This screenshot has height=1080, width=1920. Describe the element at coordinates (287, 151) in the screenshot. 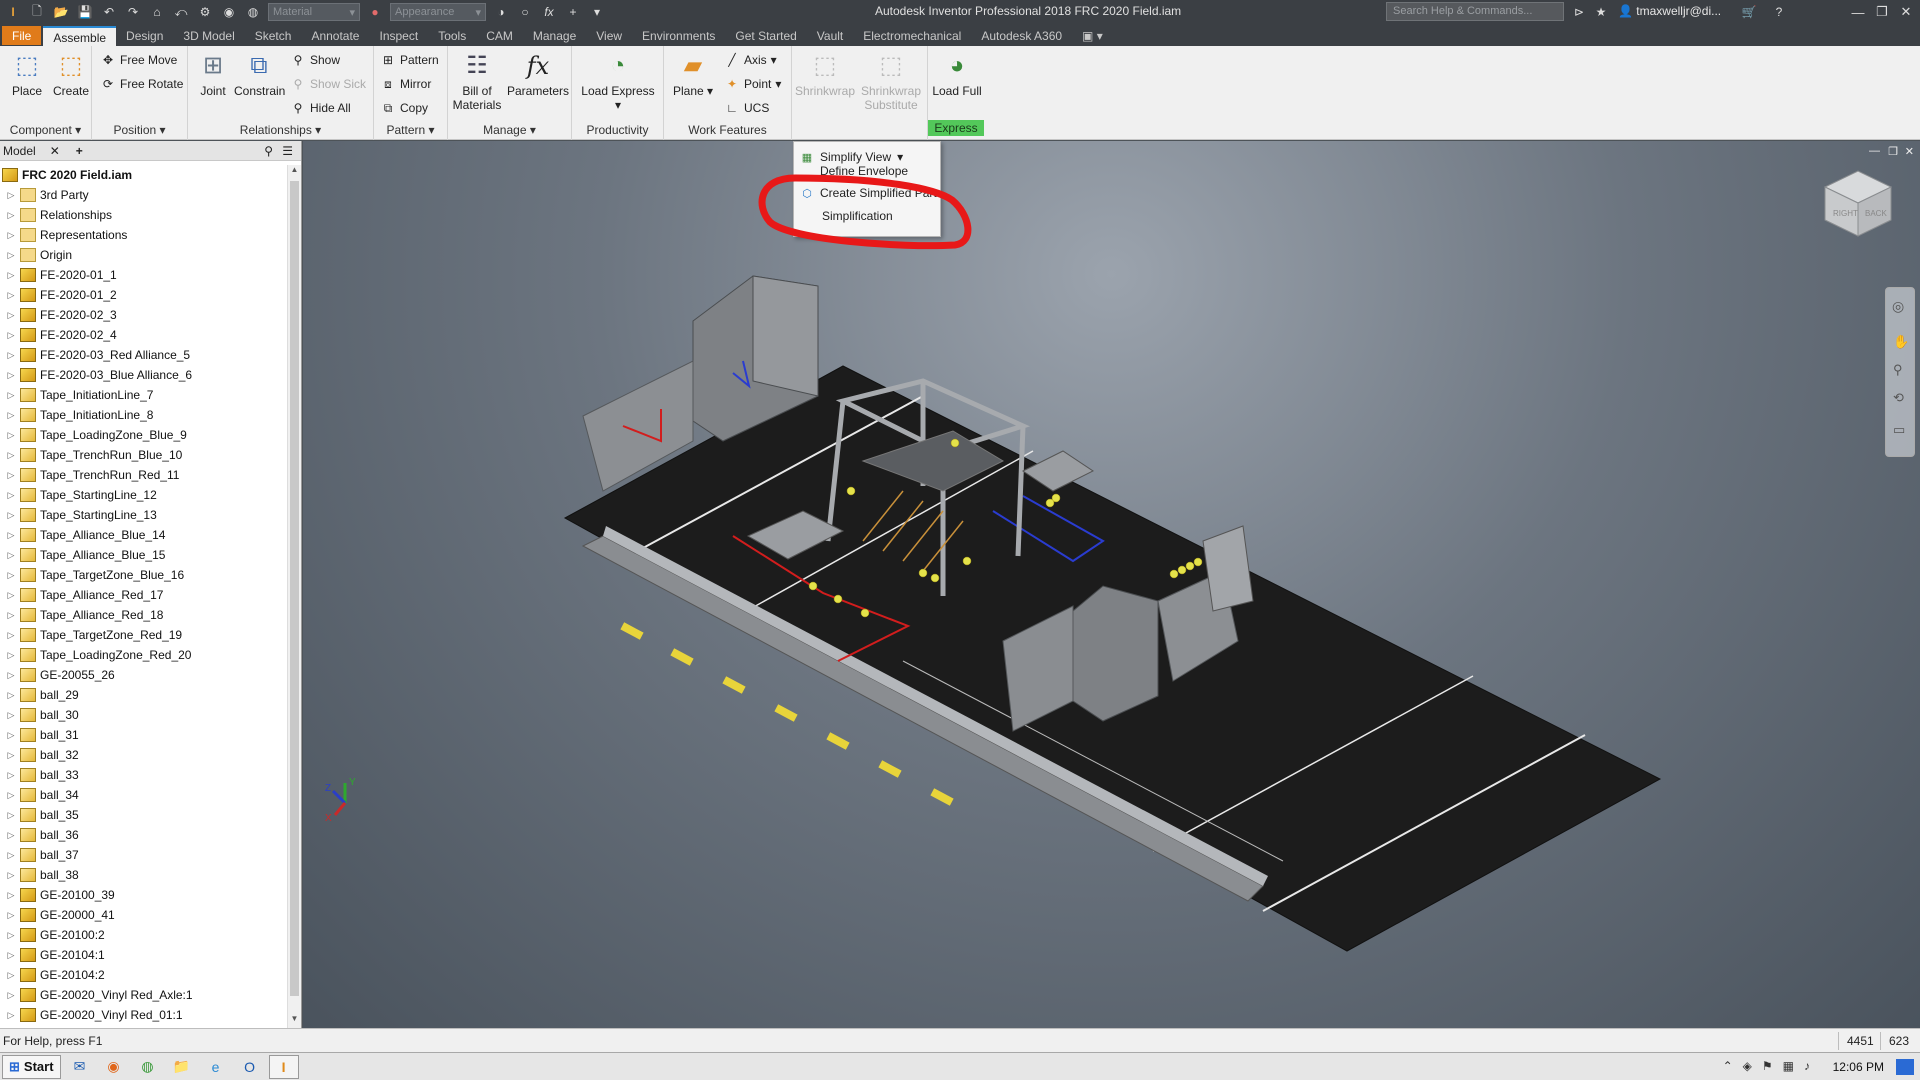

I see `browser-menu-icon: ☰` at that location.